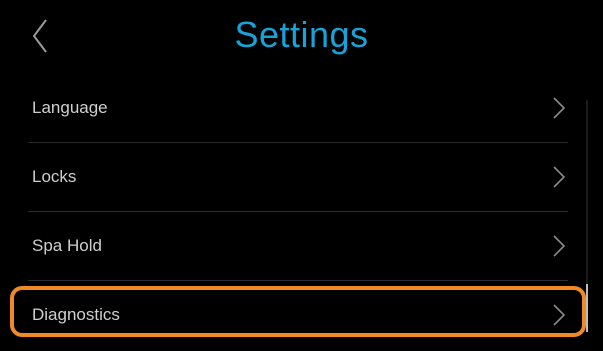 The height and width of the screenshot is (351, 603). I want to click on menu-item-label: Diagnostics, so click(76, 314).